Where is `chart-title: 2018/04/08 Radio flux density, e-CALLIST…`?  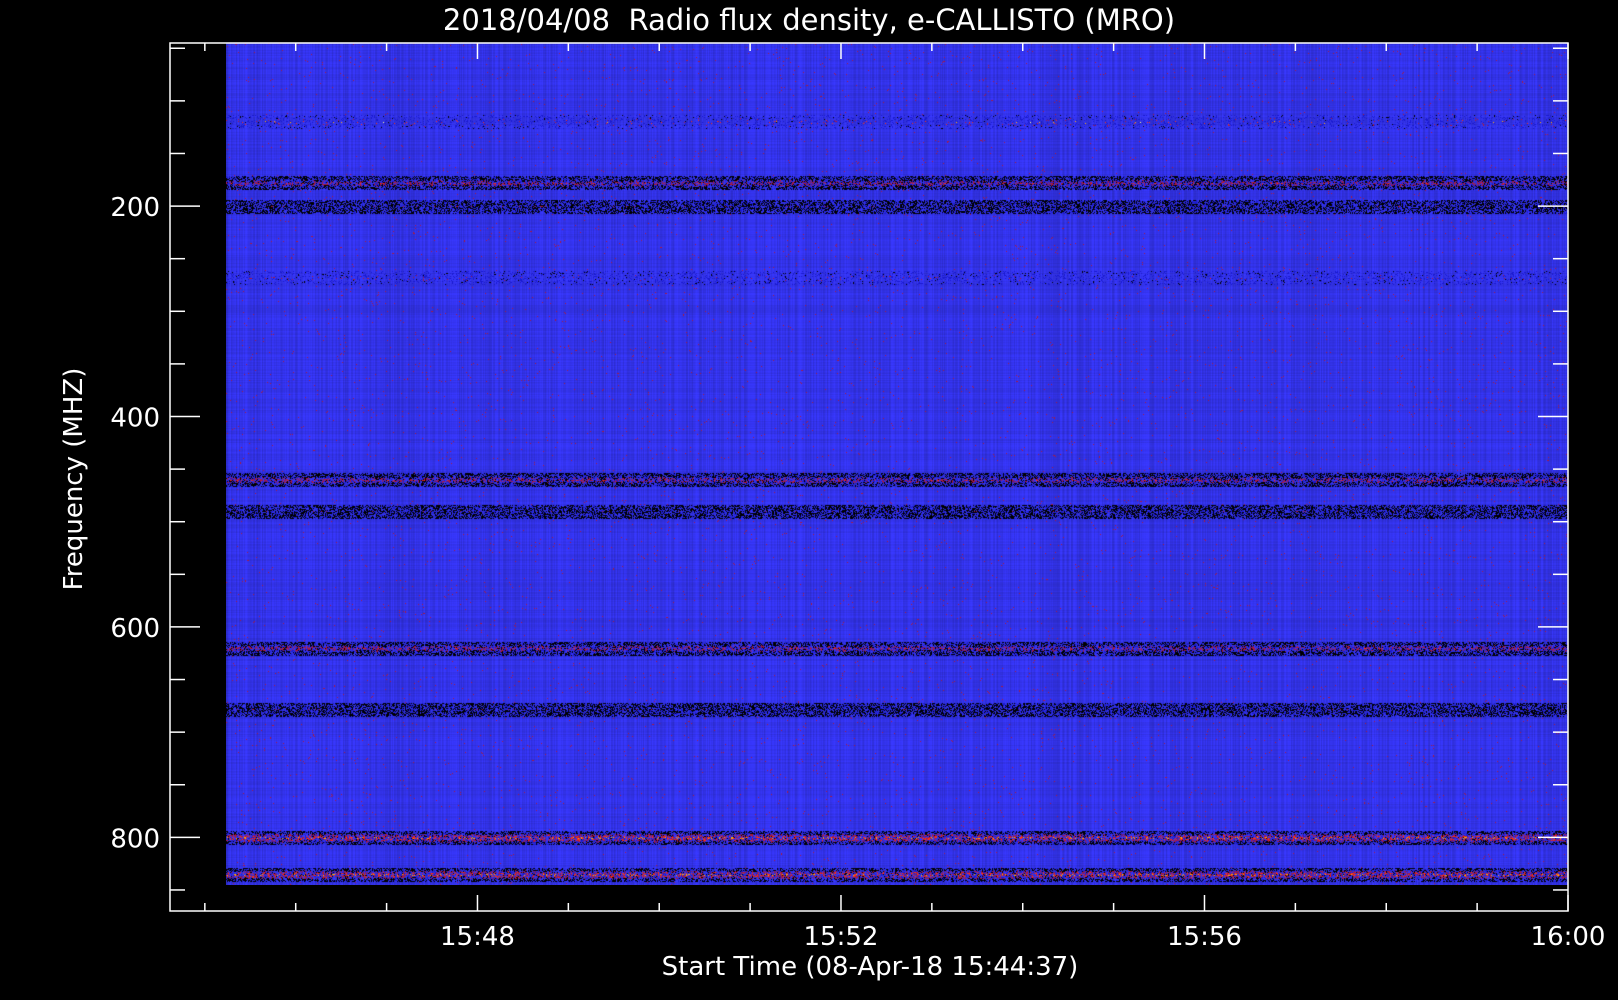
chart-title: 2018/04/08 Radio flux density, e-CALLIST… is located at coordinates (809, 20).